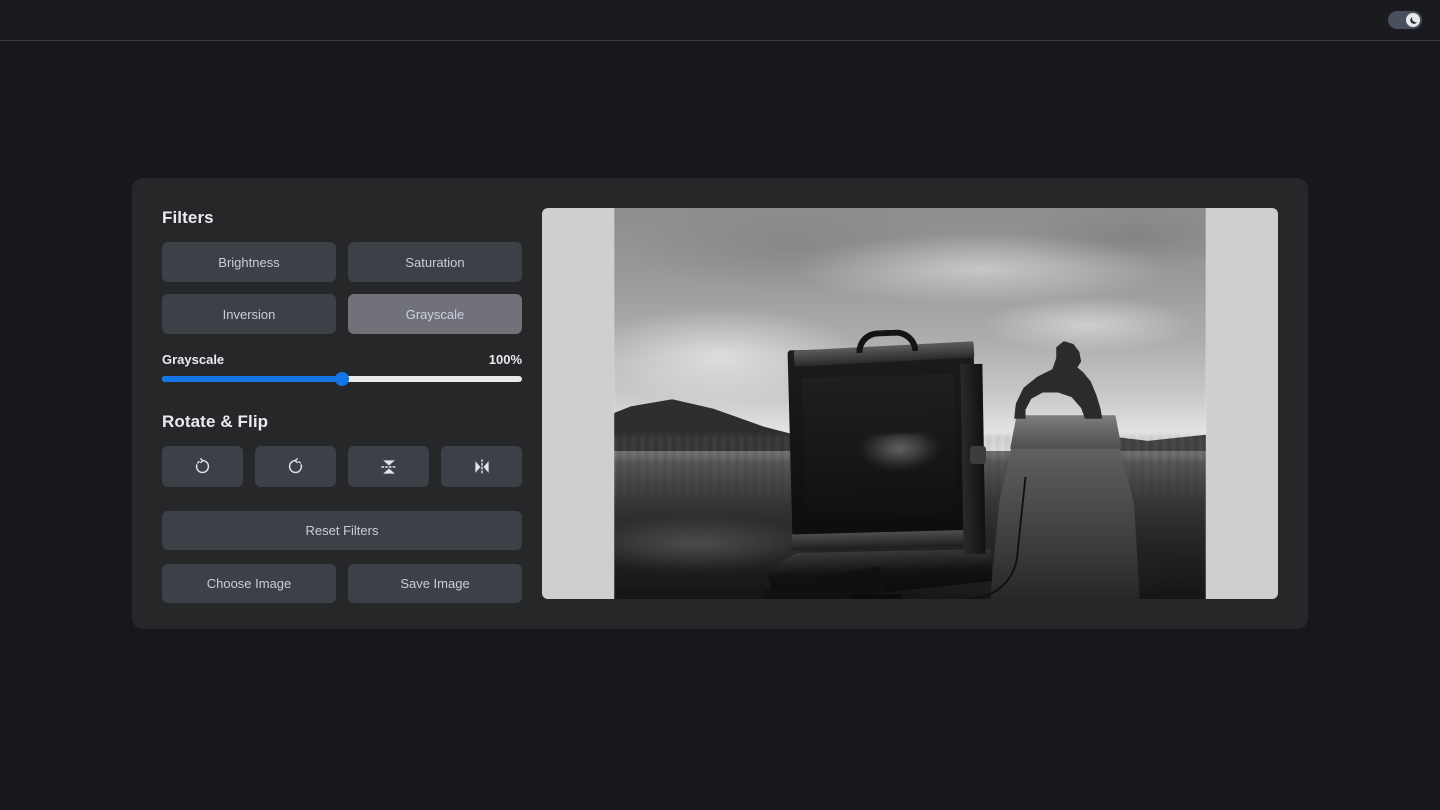 The image size is (1440, 810). I want to click on rotate-clockwise-button, so click(202, 466).